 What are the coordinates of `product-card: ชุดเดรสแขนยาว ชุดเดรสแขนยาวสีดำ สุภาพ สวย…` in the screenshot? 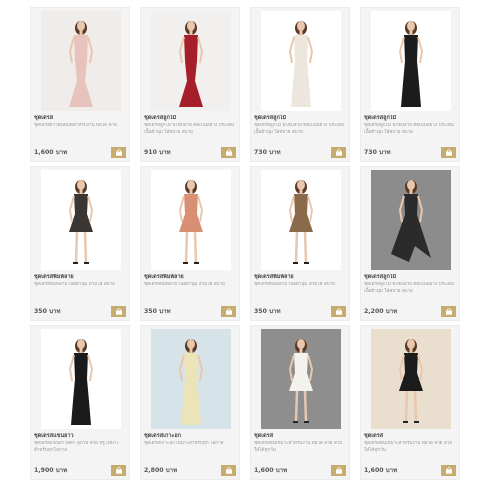 It's located at (80, 402).